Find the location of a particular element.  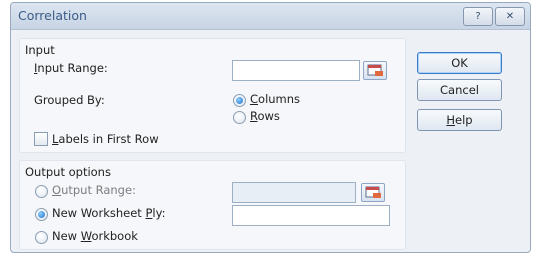

help-button: Help is located at coordinates (459, 120).